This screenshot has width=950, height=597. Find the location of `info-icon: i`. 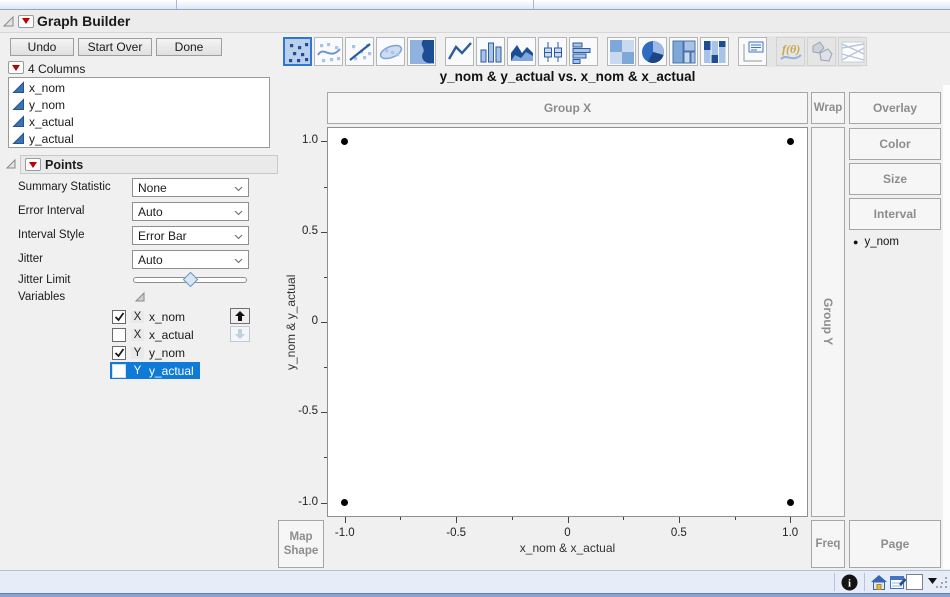

info-icon: i is located at coordinates (849, 582).